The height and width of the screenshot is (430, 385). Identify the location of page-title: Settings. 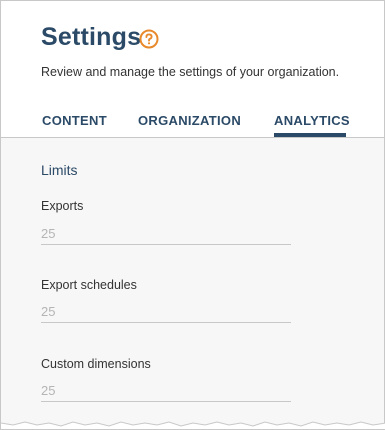
(91, 37).